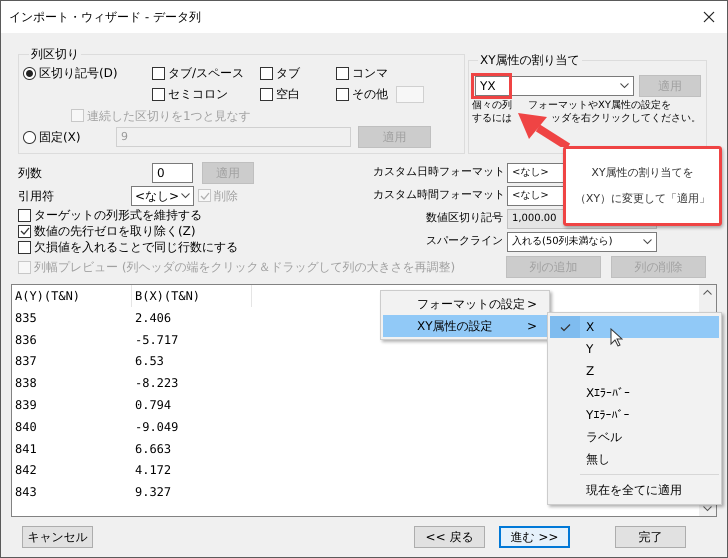 This screenshot has height=558, width=728. I want to click on quote-dropdown: <なし>, so click(162, 196).